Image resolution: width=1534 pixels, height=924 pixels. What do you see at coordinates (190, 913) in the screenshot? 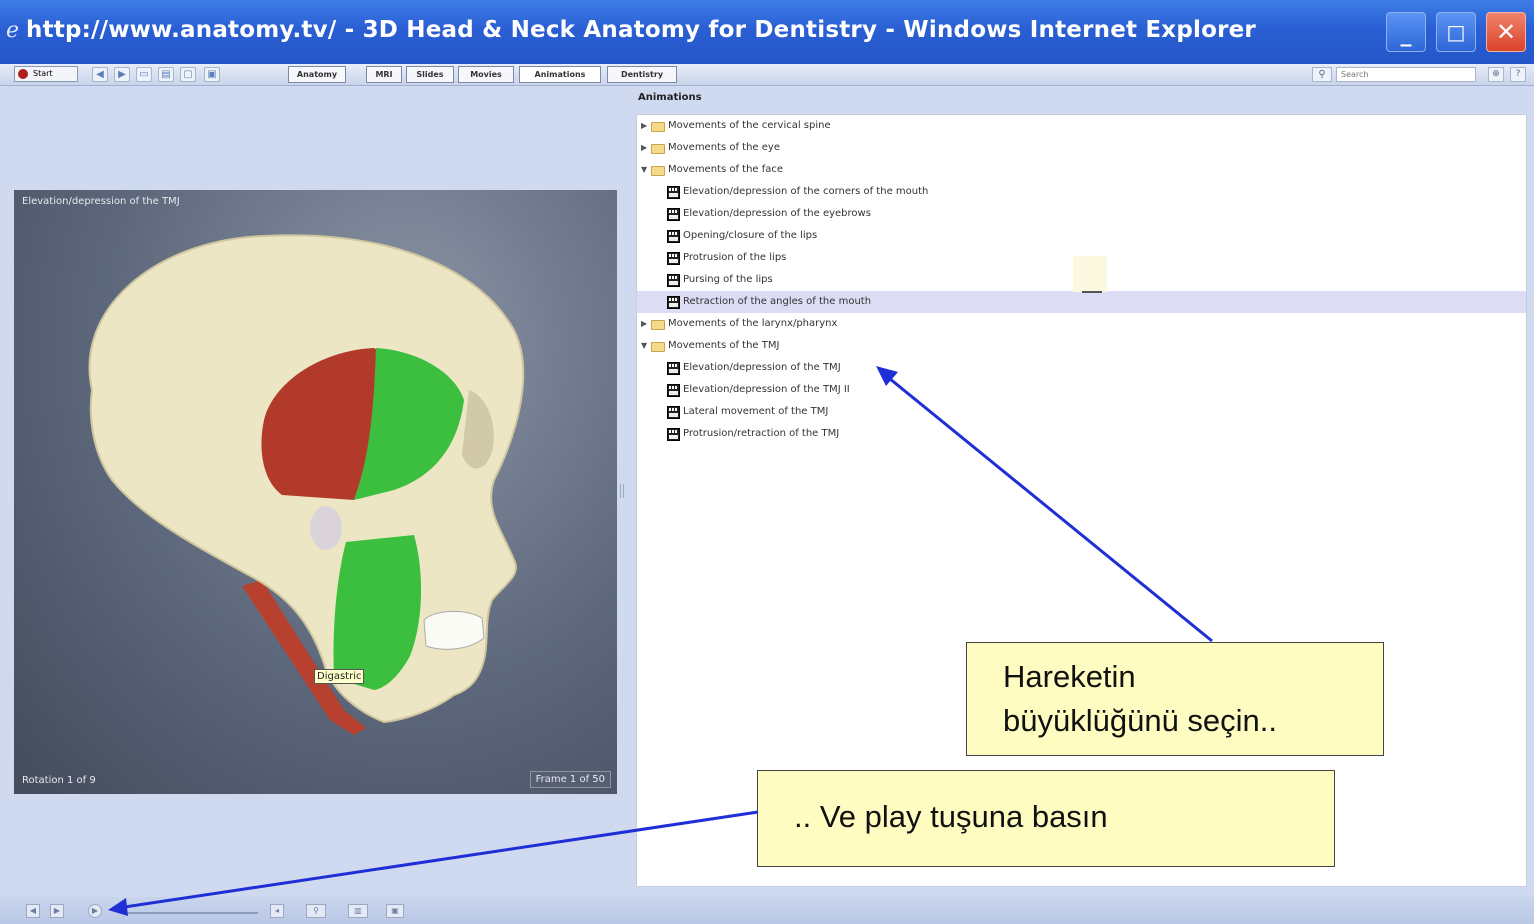
I see `size-slider` at bounding box center [190, 913].